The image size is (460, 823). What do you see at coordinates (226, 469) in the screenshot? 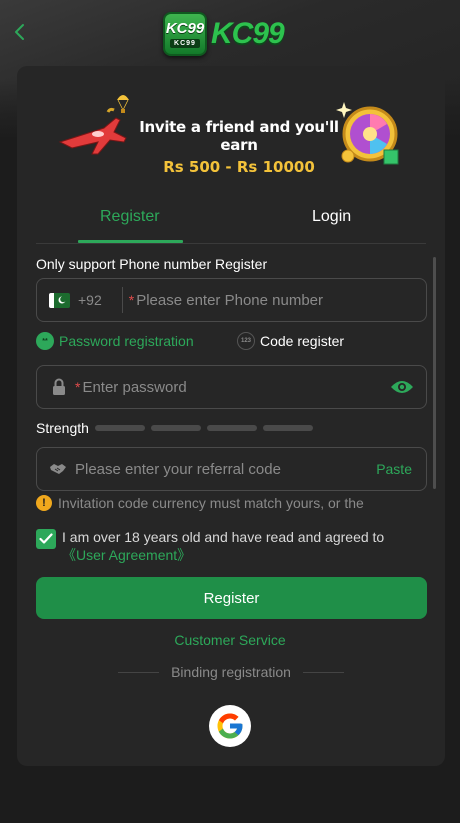
I see `referral-code-input` at bounding box center [226, 469].